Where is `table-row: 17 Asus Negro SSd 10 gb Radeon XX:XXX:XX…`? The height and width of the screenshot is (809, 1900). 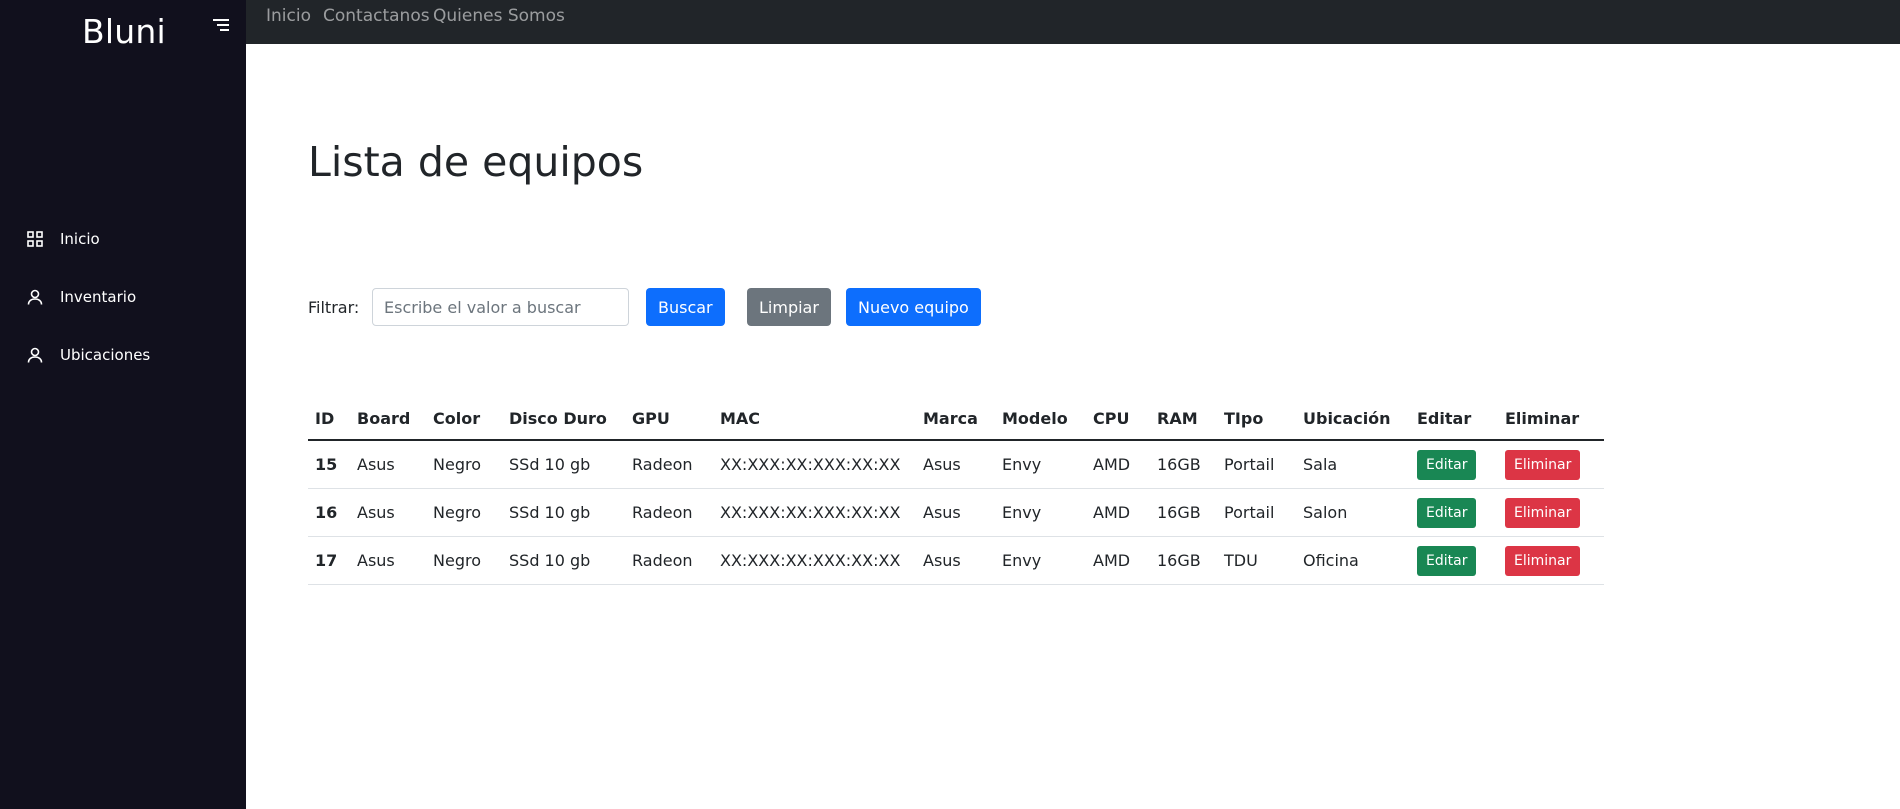 table-row: 17 Asus Negro SSd 10 gb Radeon XX:XXX:XX… is located at coordinates (956, 560).